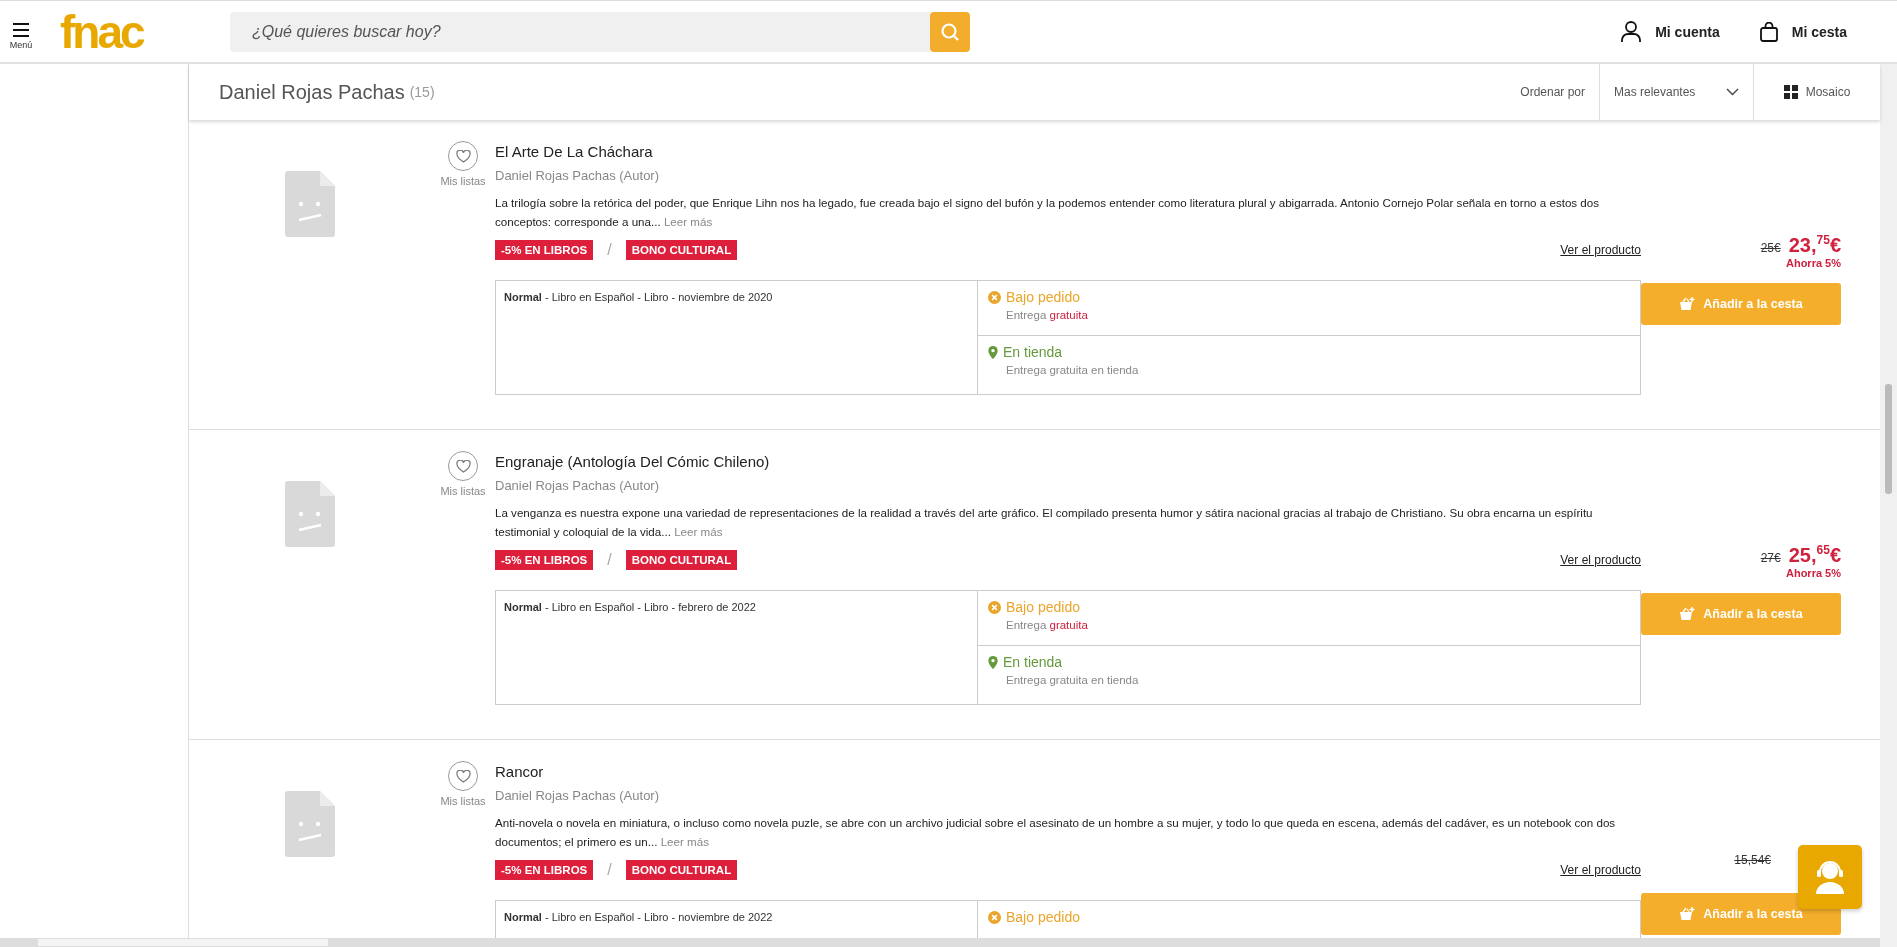 The image size is (1897, 947). What do you see at coordinates (145, 31) in the screenshot?
I see `logo: fnac` at bounding box center [145, 31].